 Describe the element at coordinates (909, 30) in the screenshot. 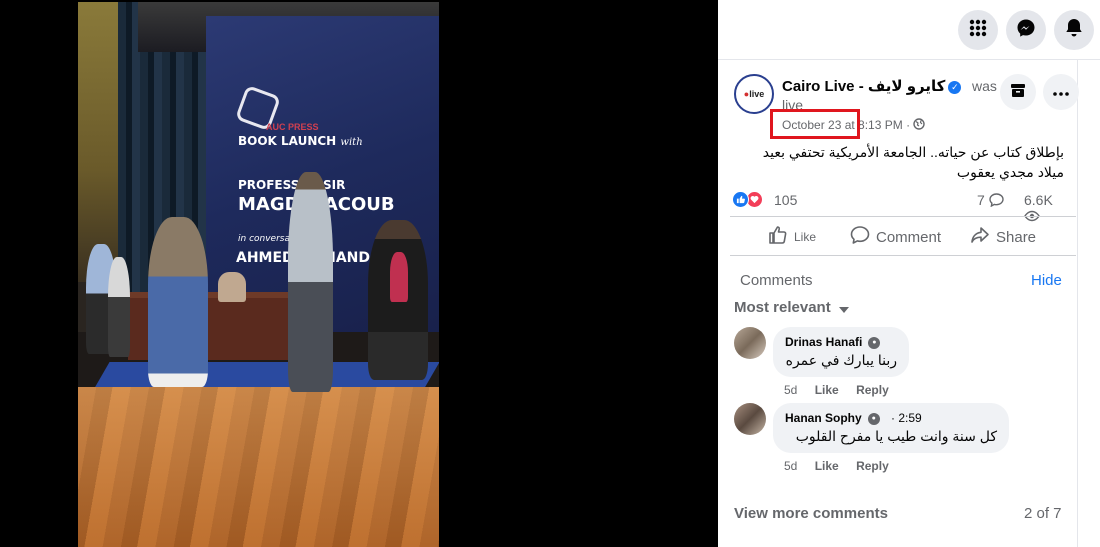

I see `top-bar` at that location.